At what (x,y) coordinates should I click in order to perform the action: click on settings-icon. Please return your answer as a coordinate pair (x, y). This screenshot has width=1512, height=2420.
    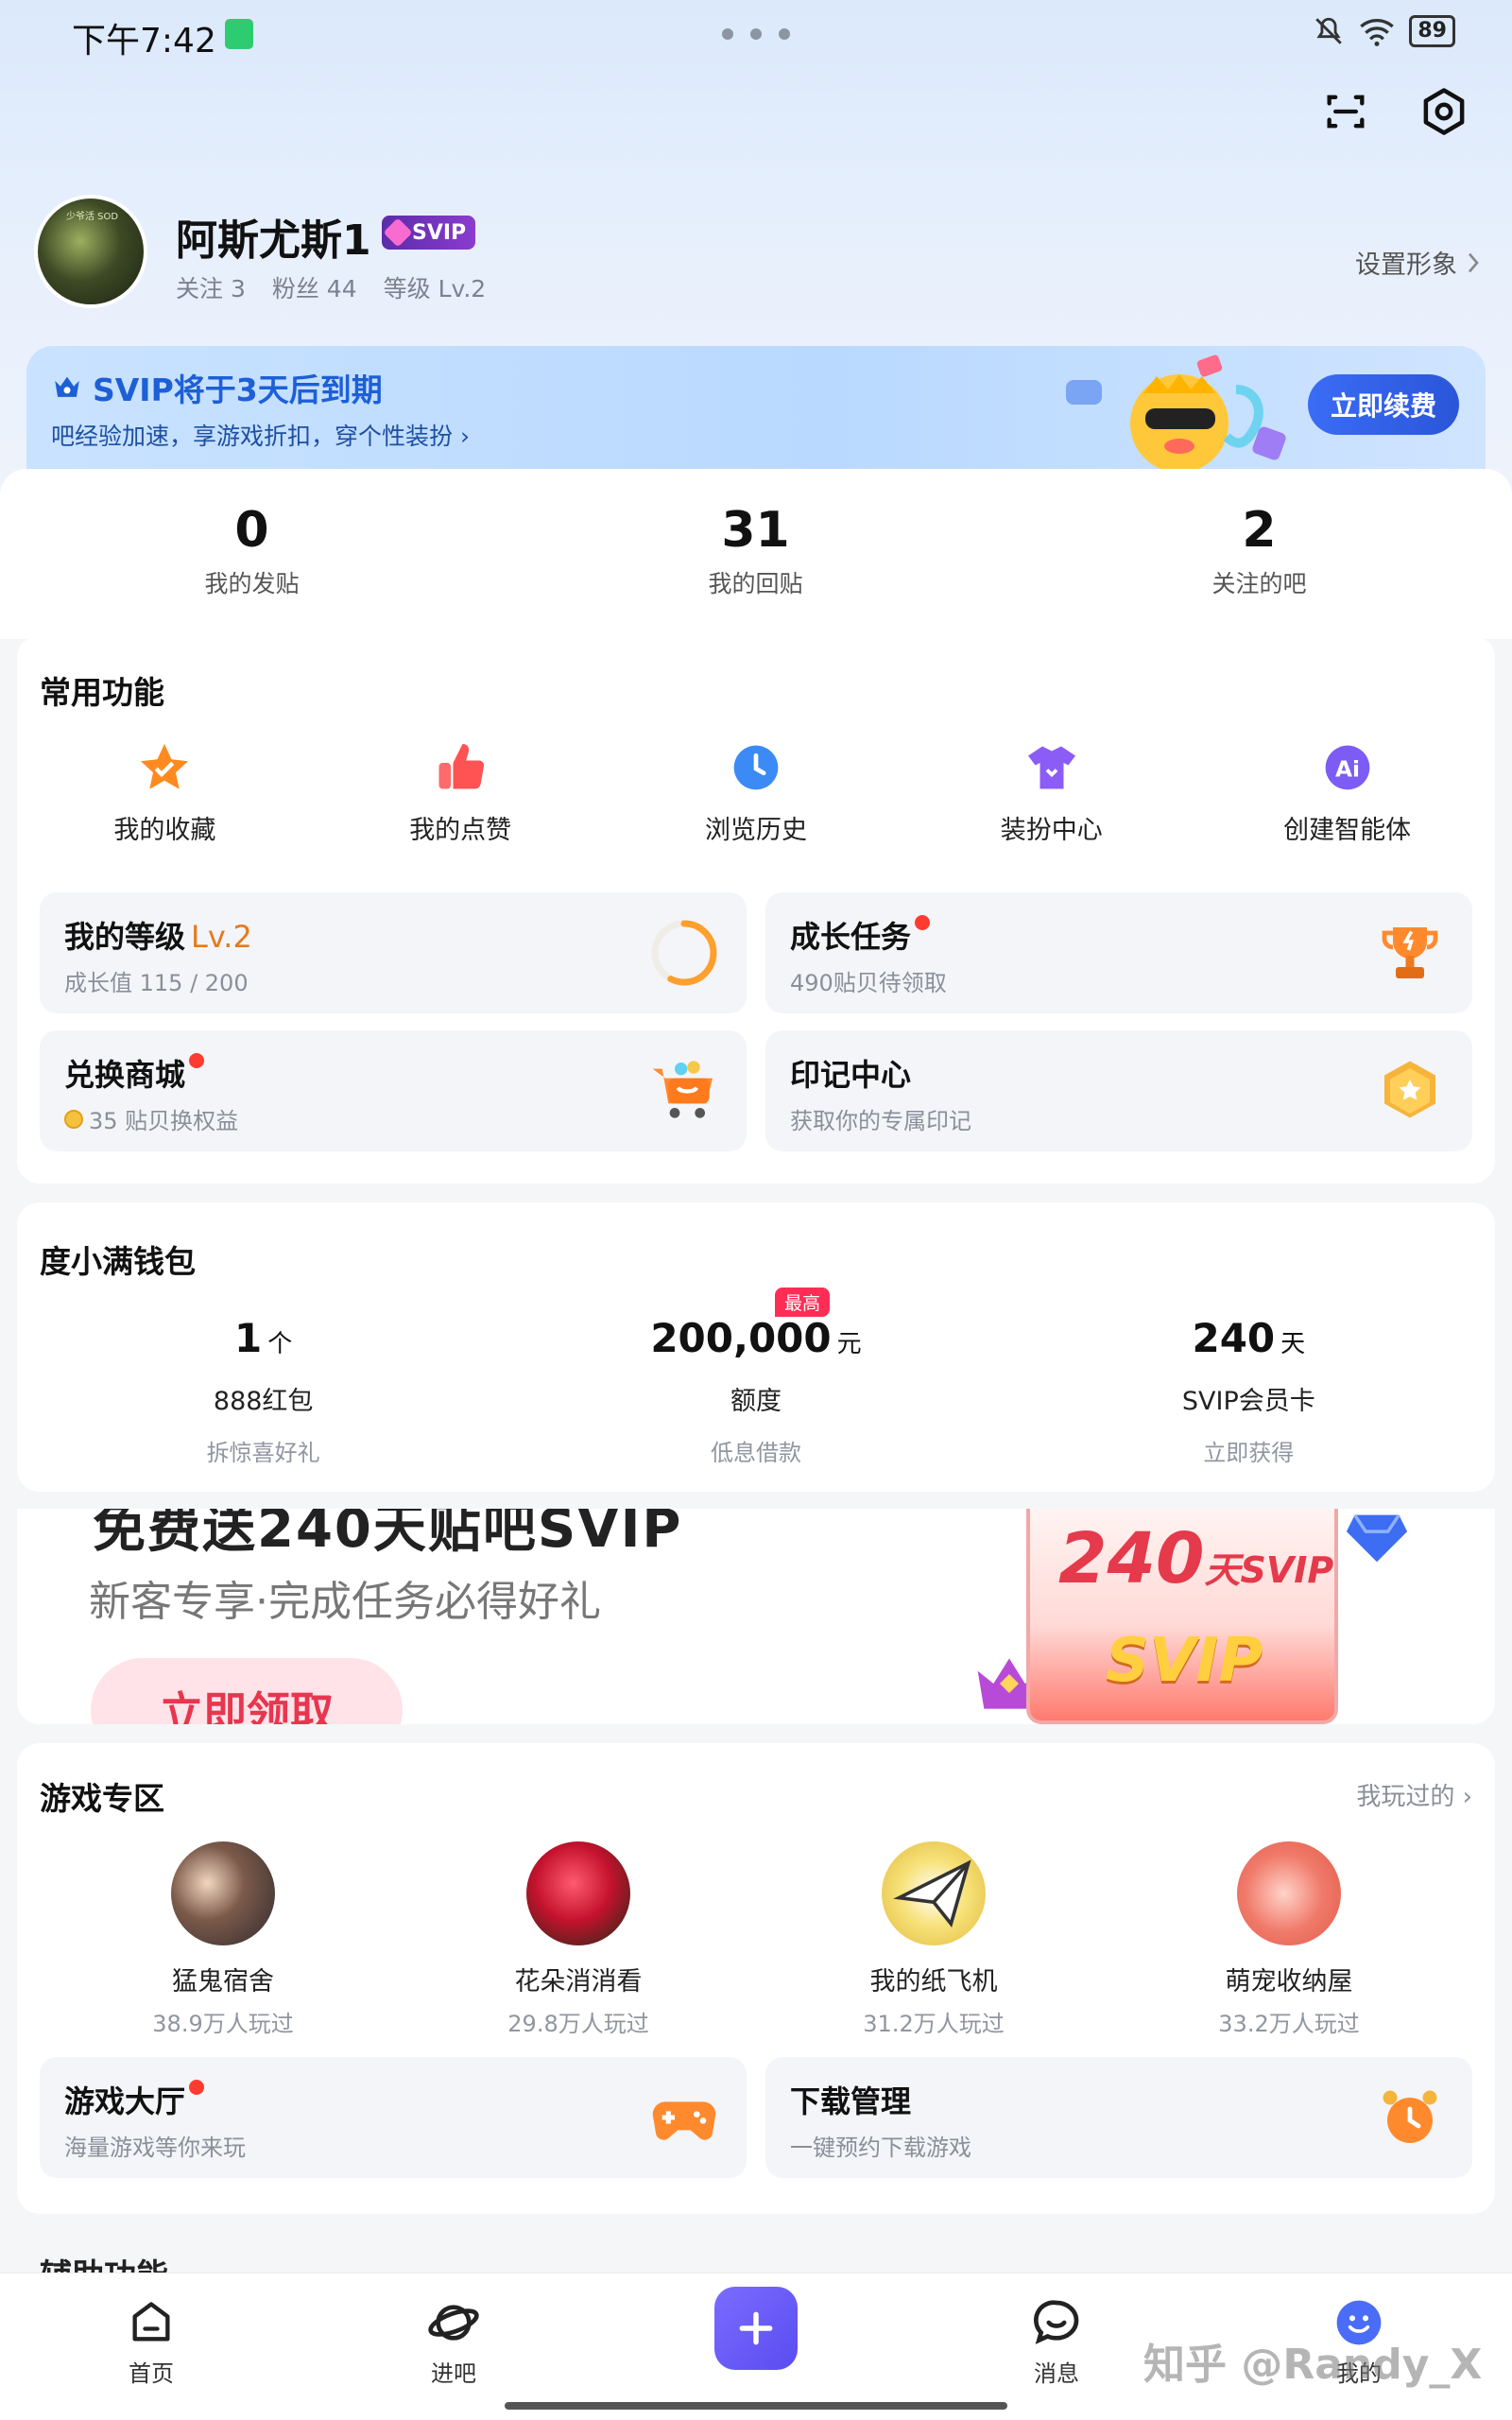
    Looking at the image, I should click on (1444, 111).